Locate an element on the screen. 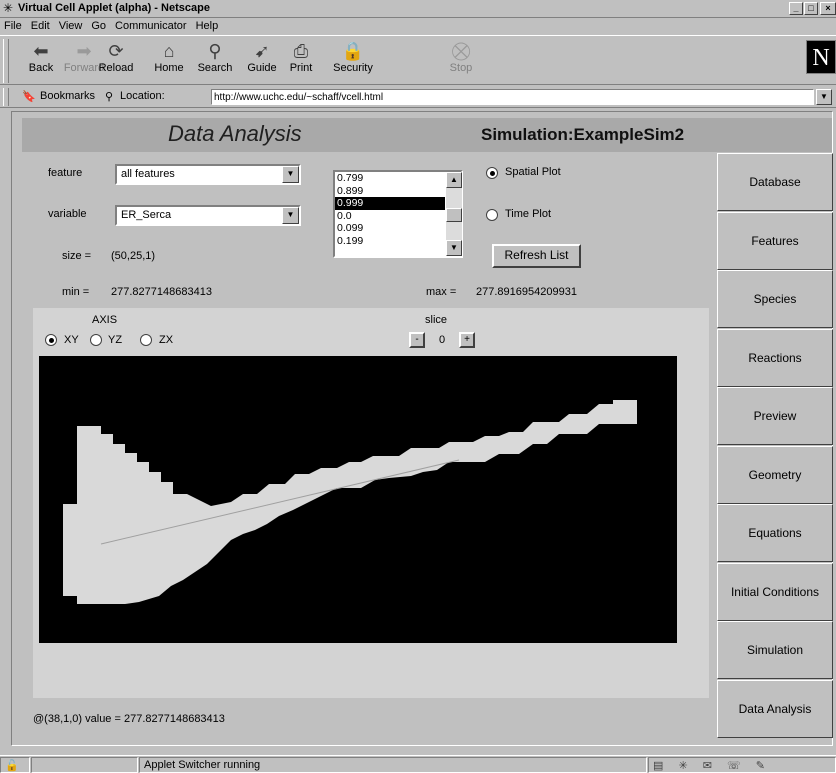 The image size is (836, 773). guide-button: ➹ Guide is located at coordinates (262, 61).